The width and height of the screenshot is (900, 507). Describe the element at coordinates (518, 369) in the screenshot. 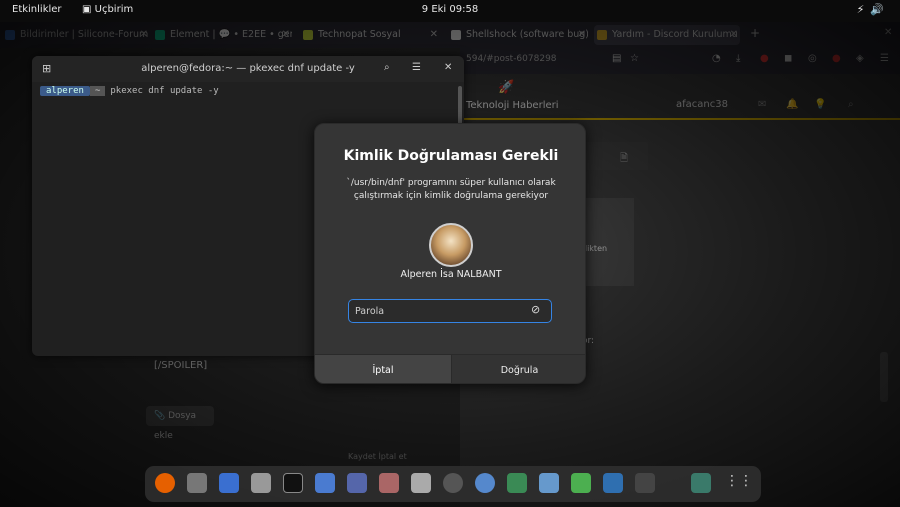

I see `authenticate-button: Doğrula` at that location.